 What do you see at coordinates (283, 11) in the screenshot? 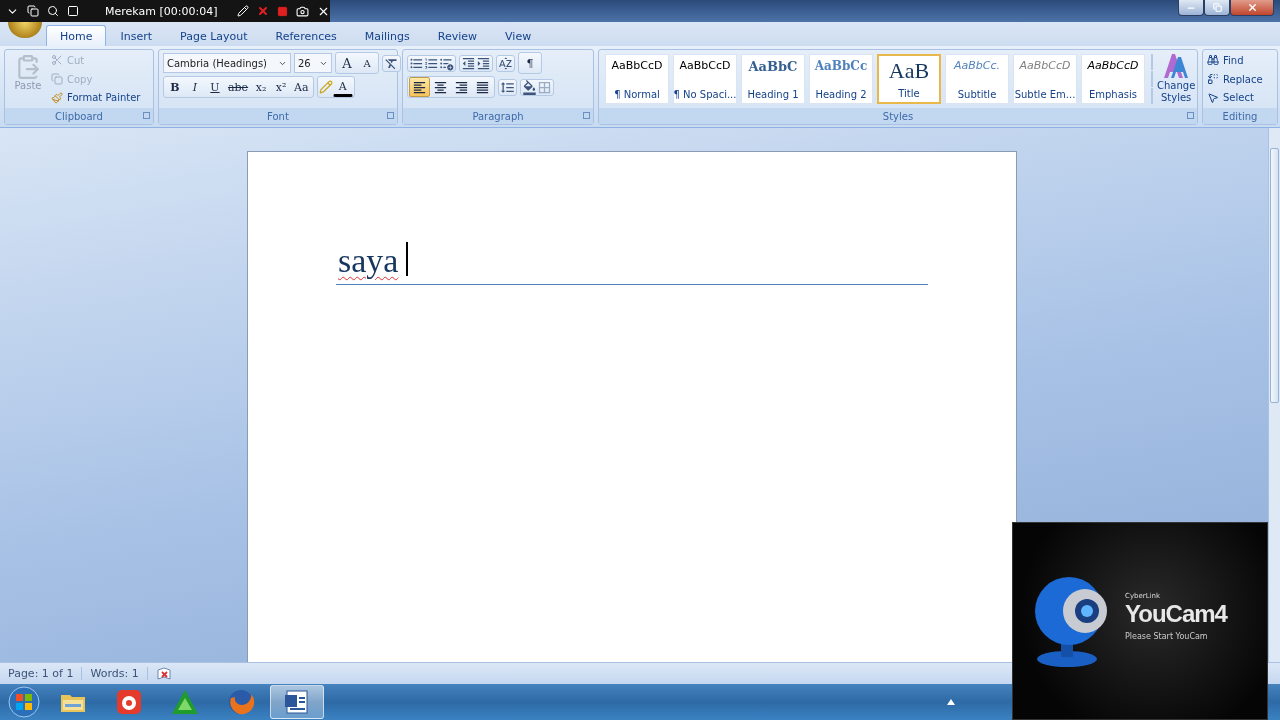
I see `stop-icon` at bounding box center [283, 11].